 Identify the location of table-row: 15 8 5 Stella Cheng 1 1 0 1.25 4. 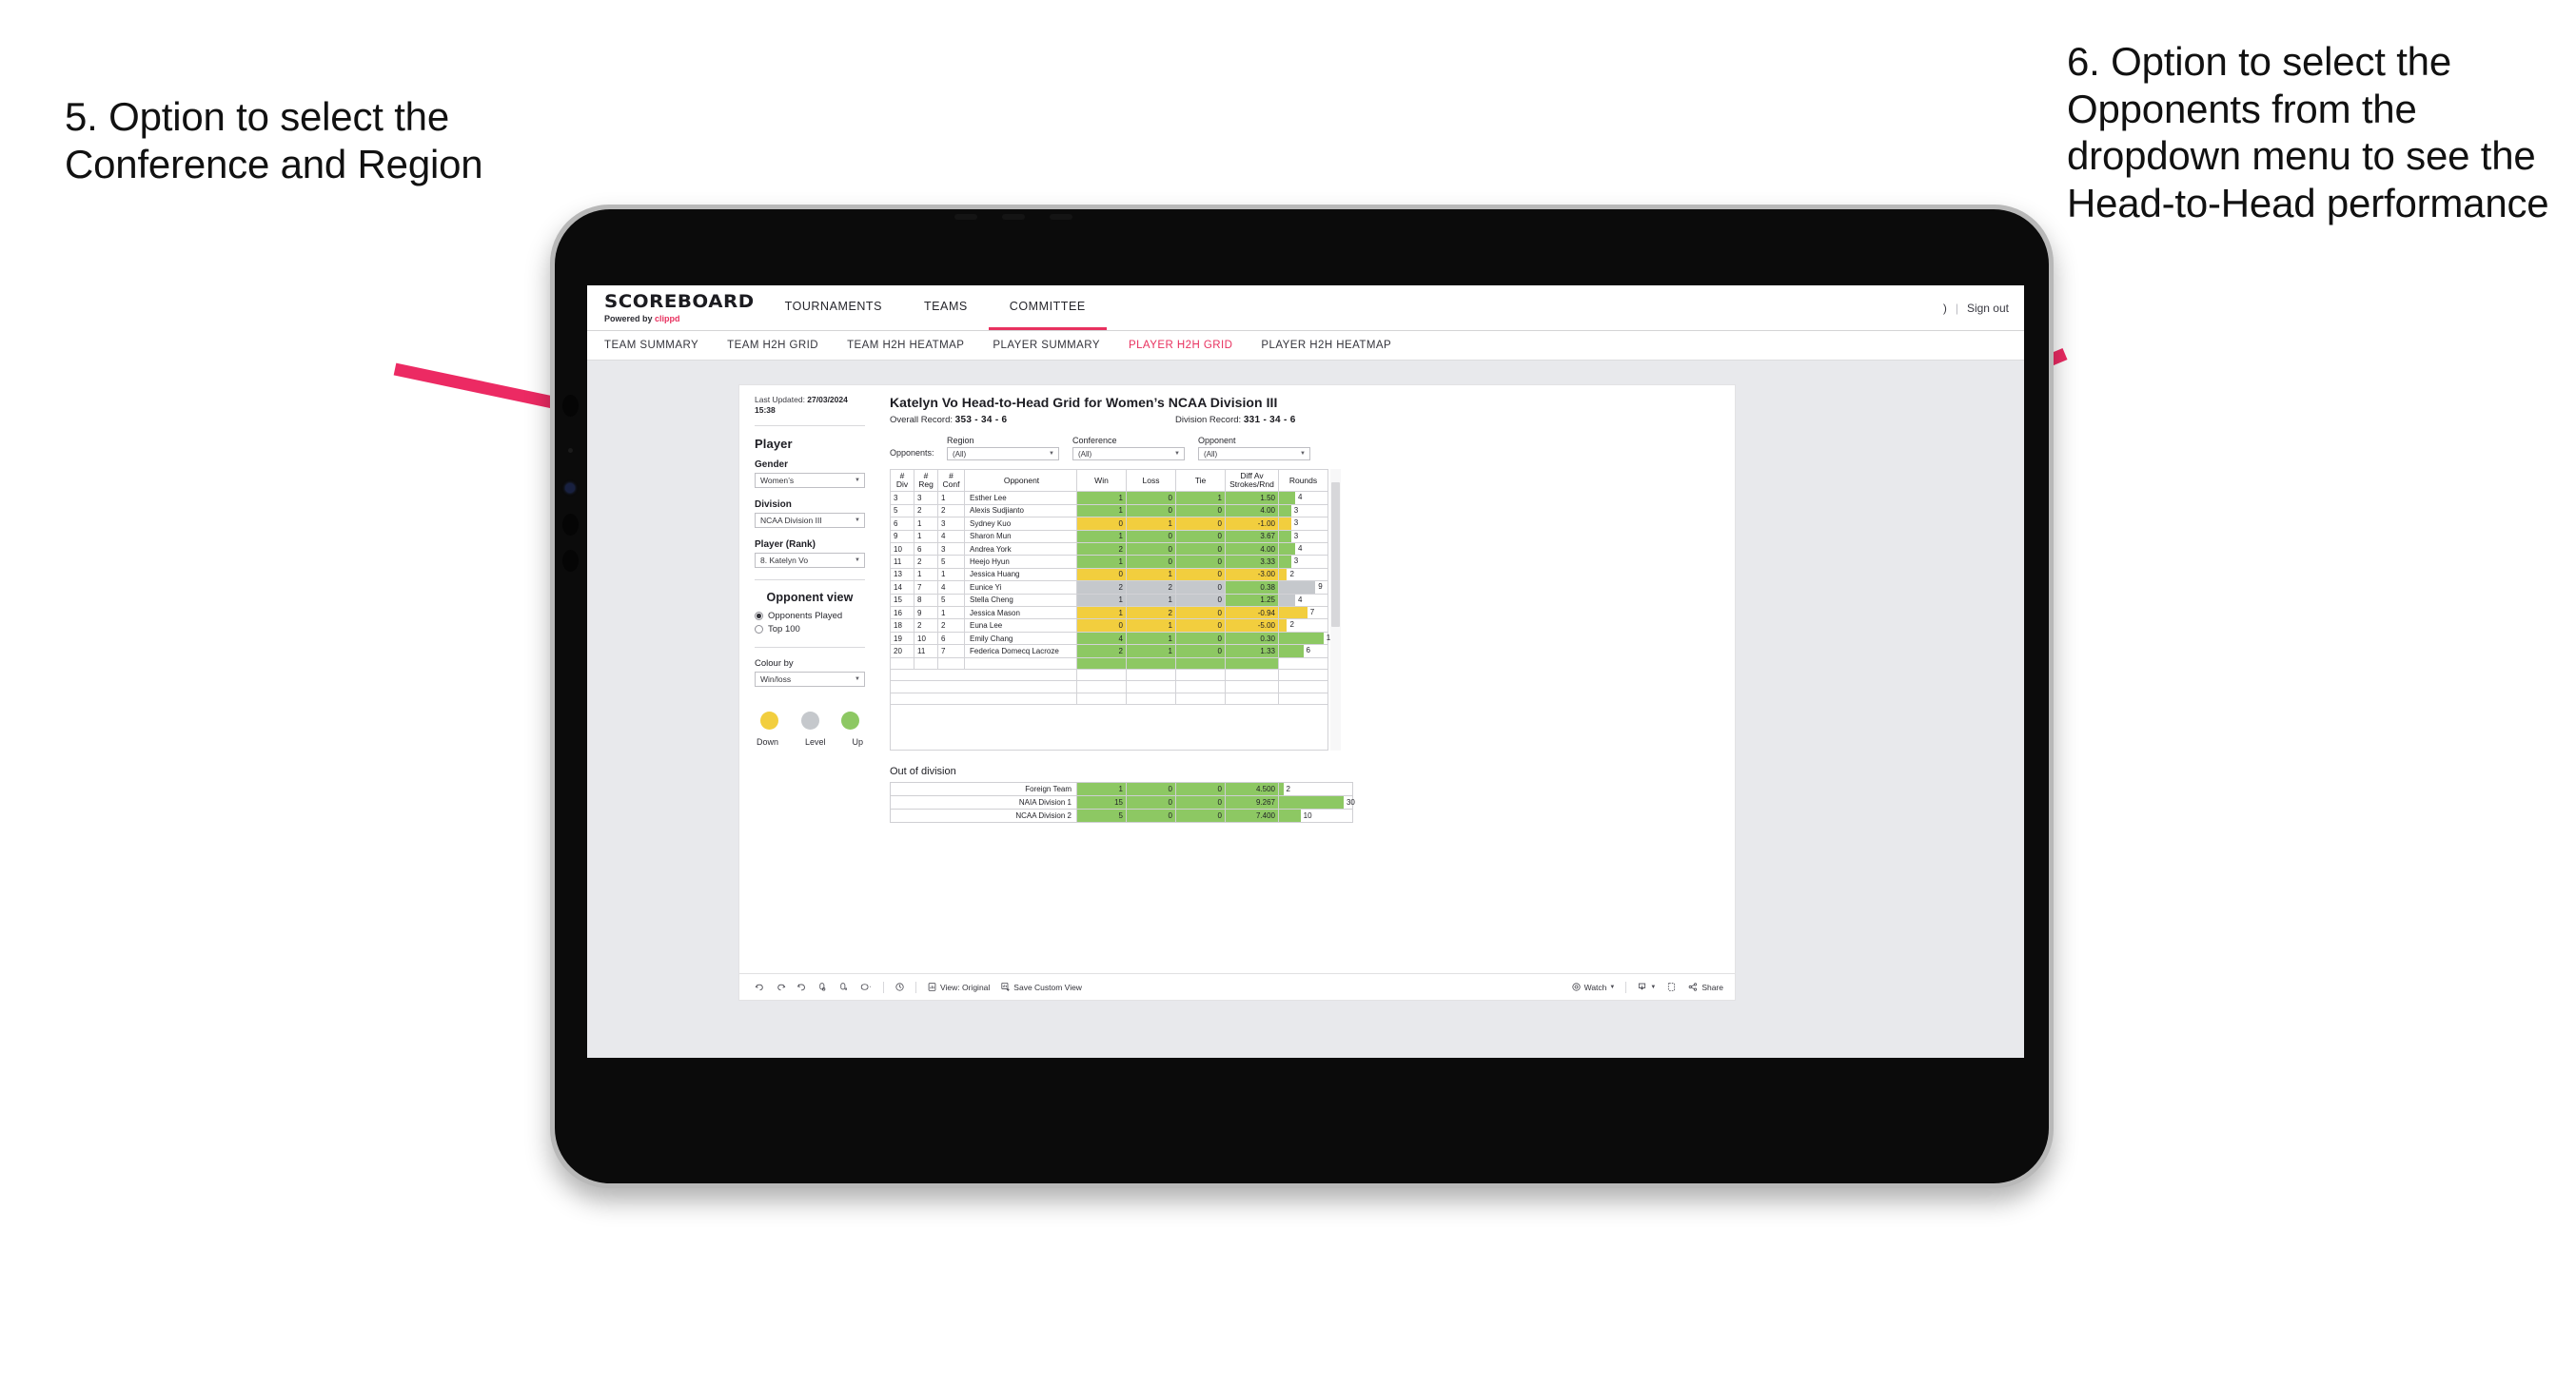
(1109, 600).